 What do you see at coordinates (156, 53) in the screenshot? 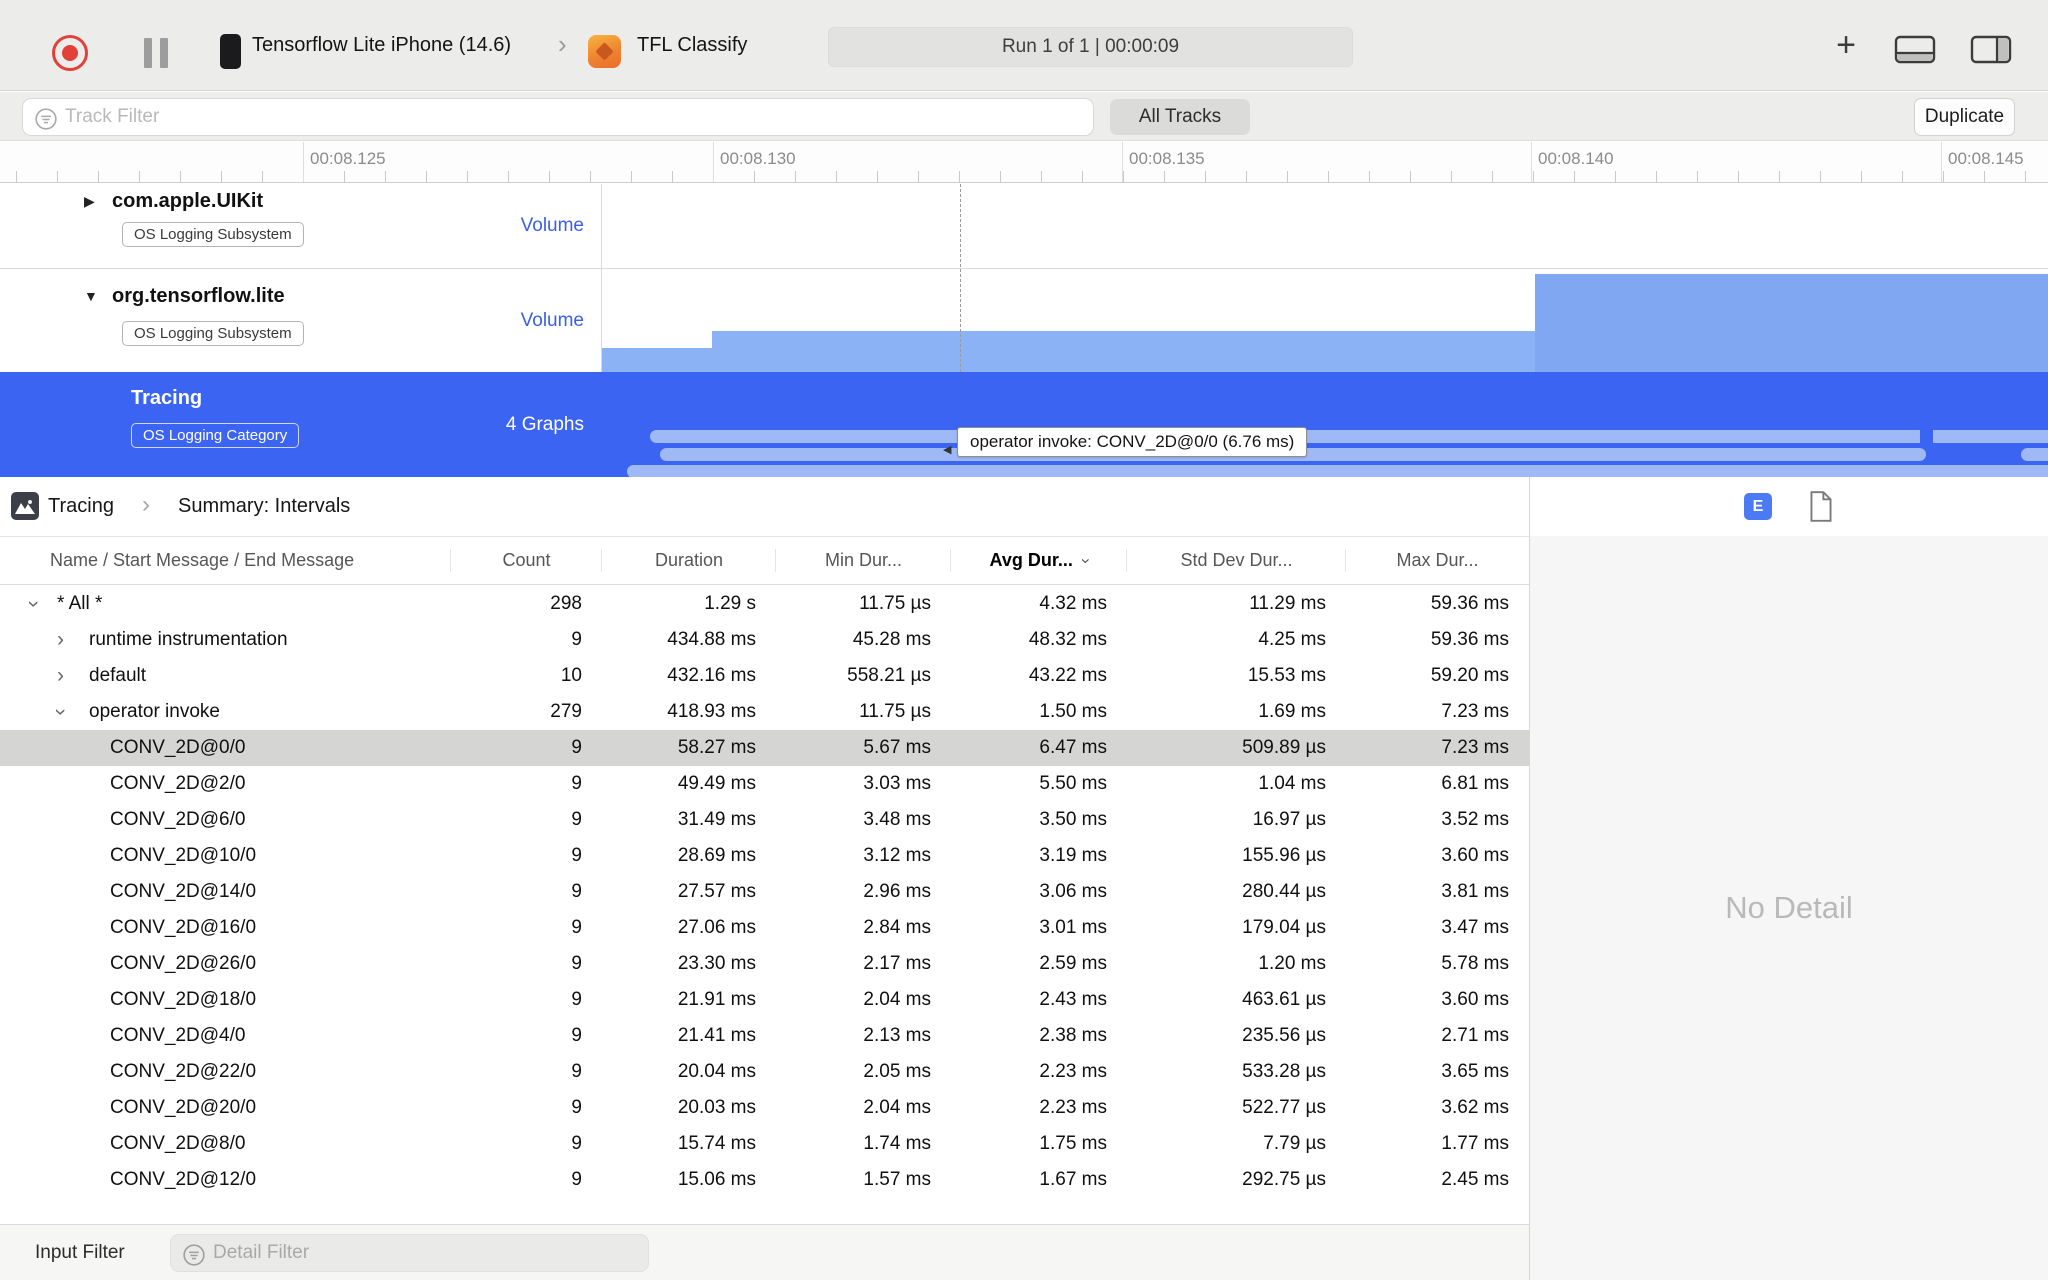
I see `pause-button` at bounding box center [156, 53].